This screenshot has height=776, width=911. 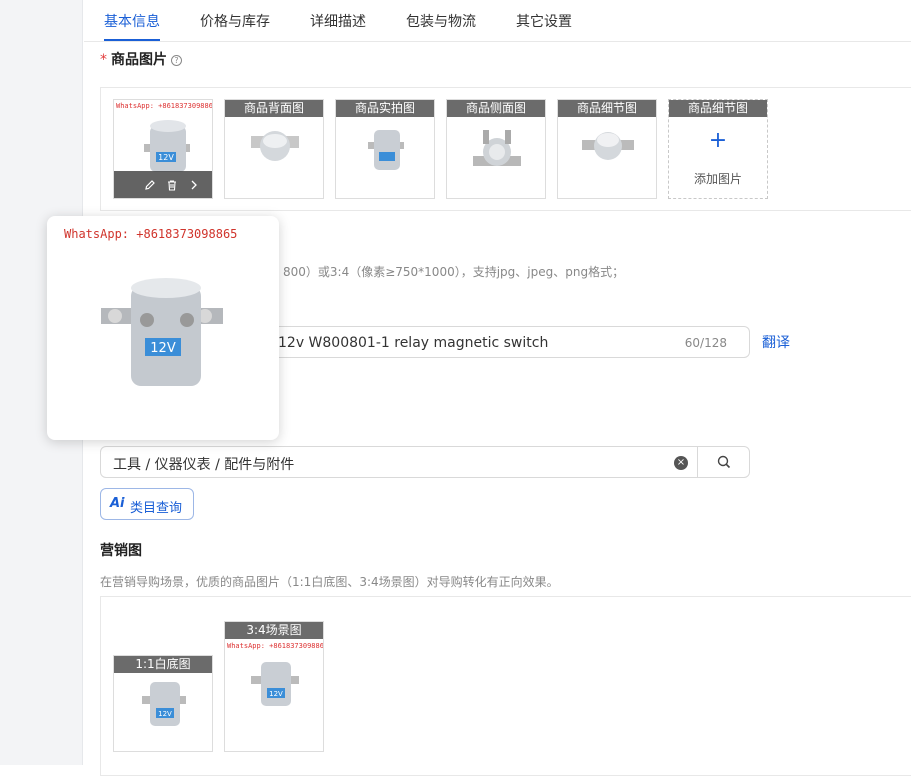 I want to click on image-slot-side: 商品侧面图, so click(x=496, y=149).